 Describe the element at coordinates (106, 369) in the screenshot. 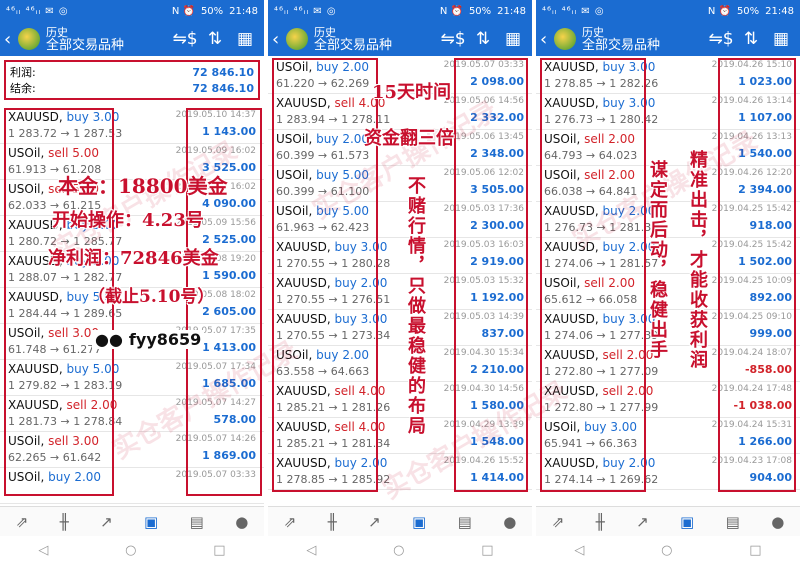

I see `trade-lot: 5.00` at that location.